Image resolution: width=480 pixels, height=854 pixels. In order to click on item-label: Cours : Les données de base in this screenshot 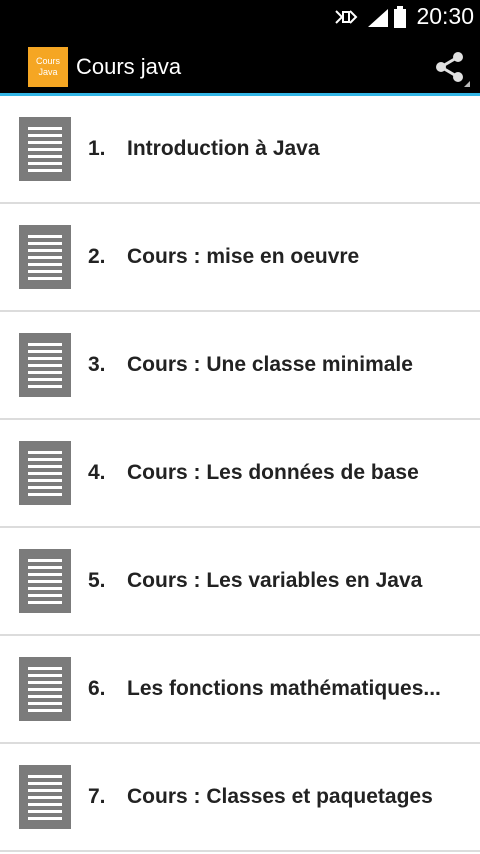, I will do `click(273, 472)`.